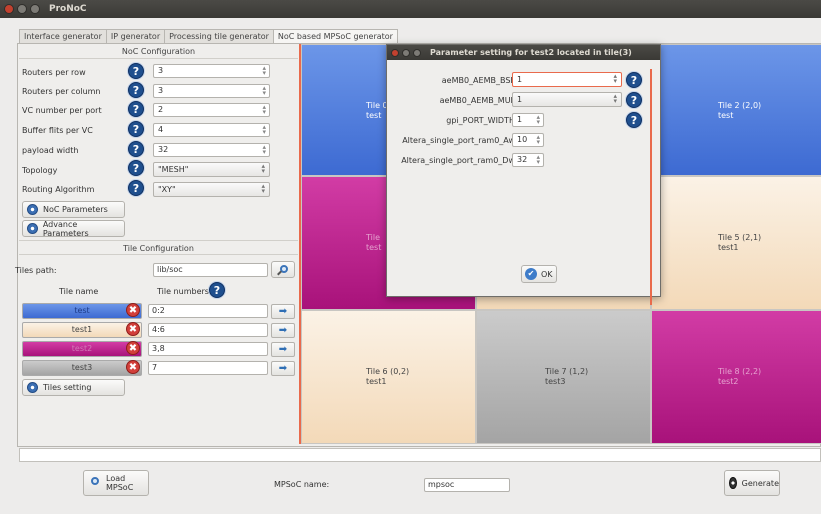 The image size is (821, 514). What do you see at coordinates (634, 120) in the screenshot?
I see `param-gpi-help-icon: ?` at bounding box center [634, 120].